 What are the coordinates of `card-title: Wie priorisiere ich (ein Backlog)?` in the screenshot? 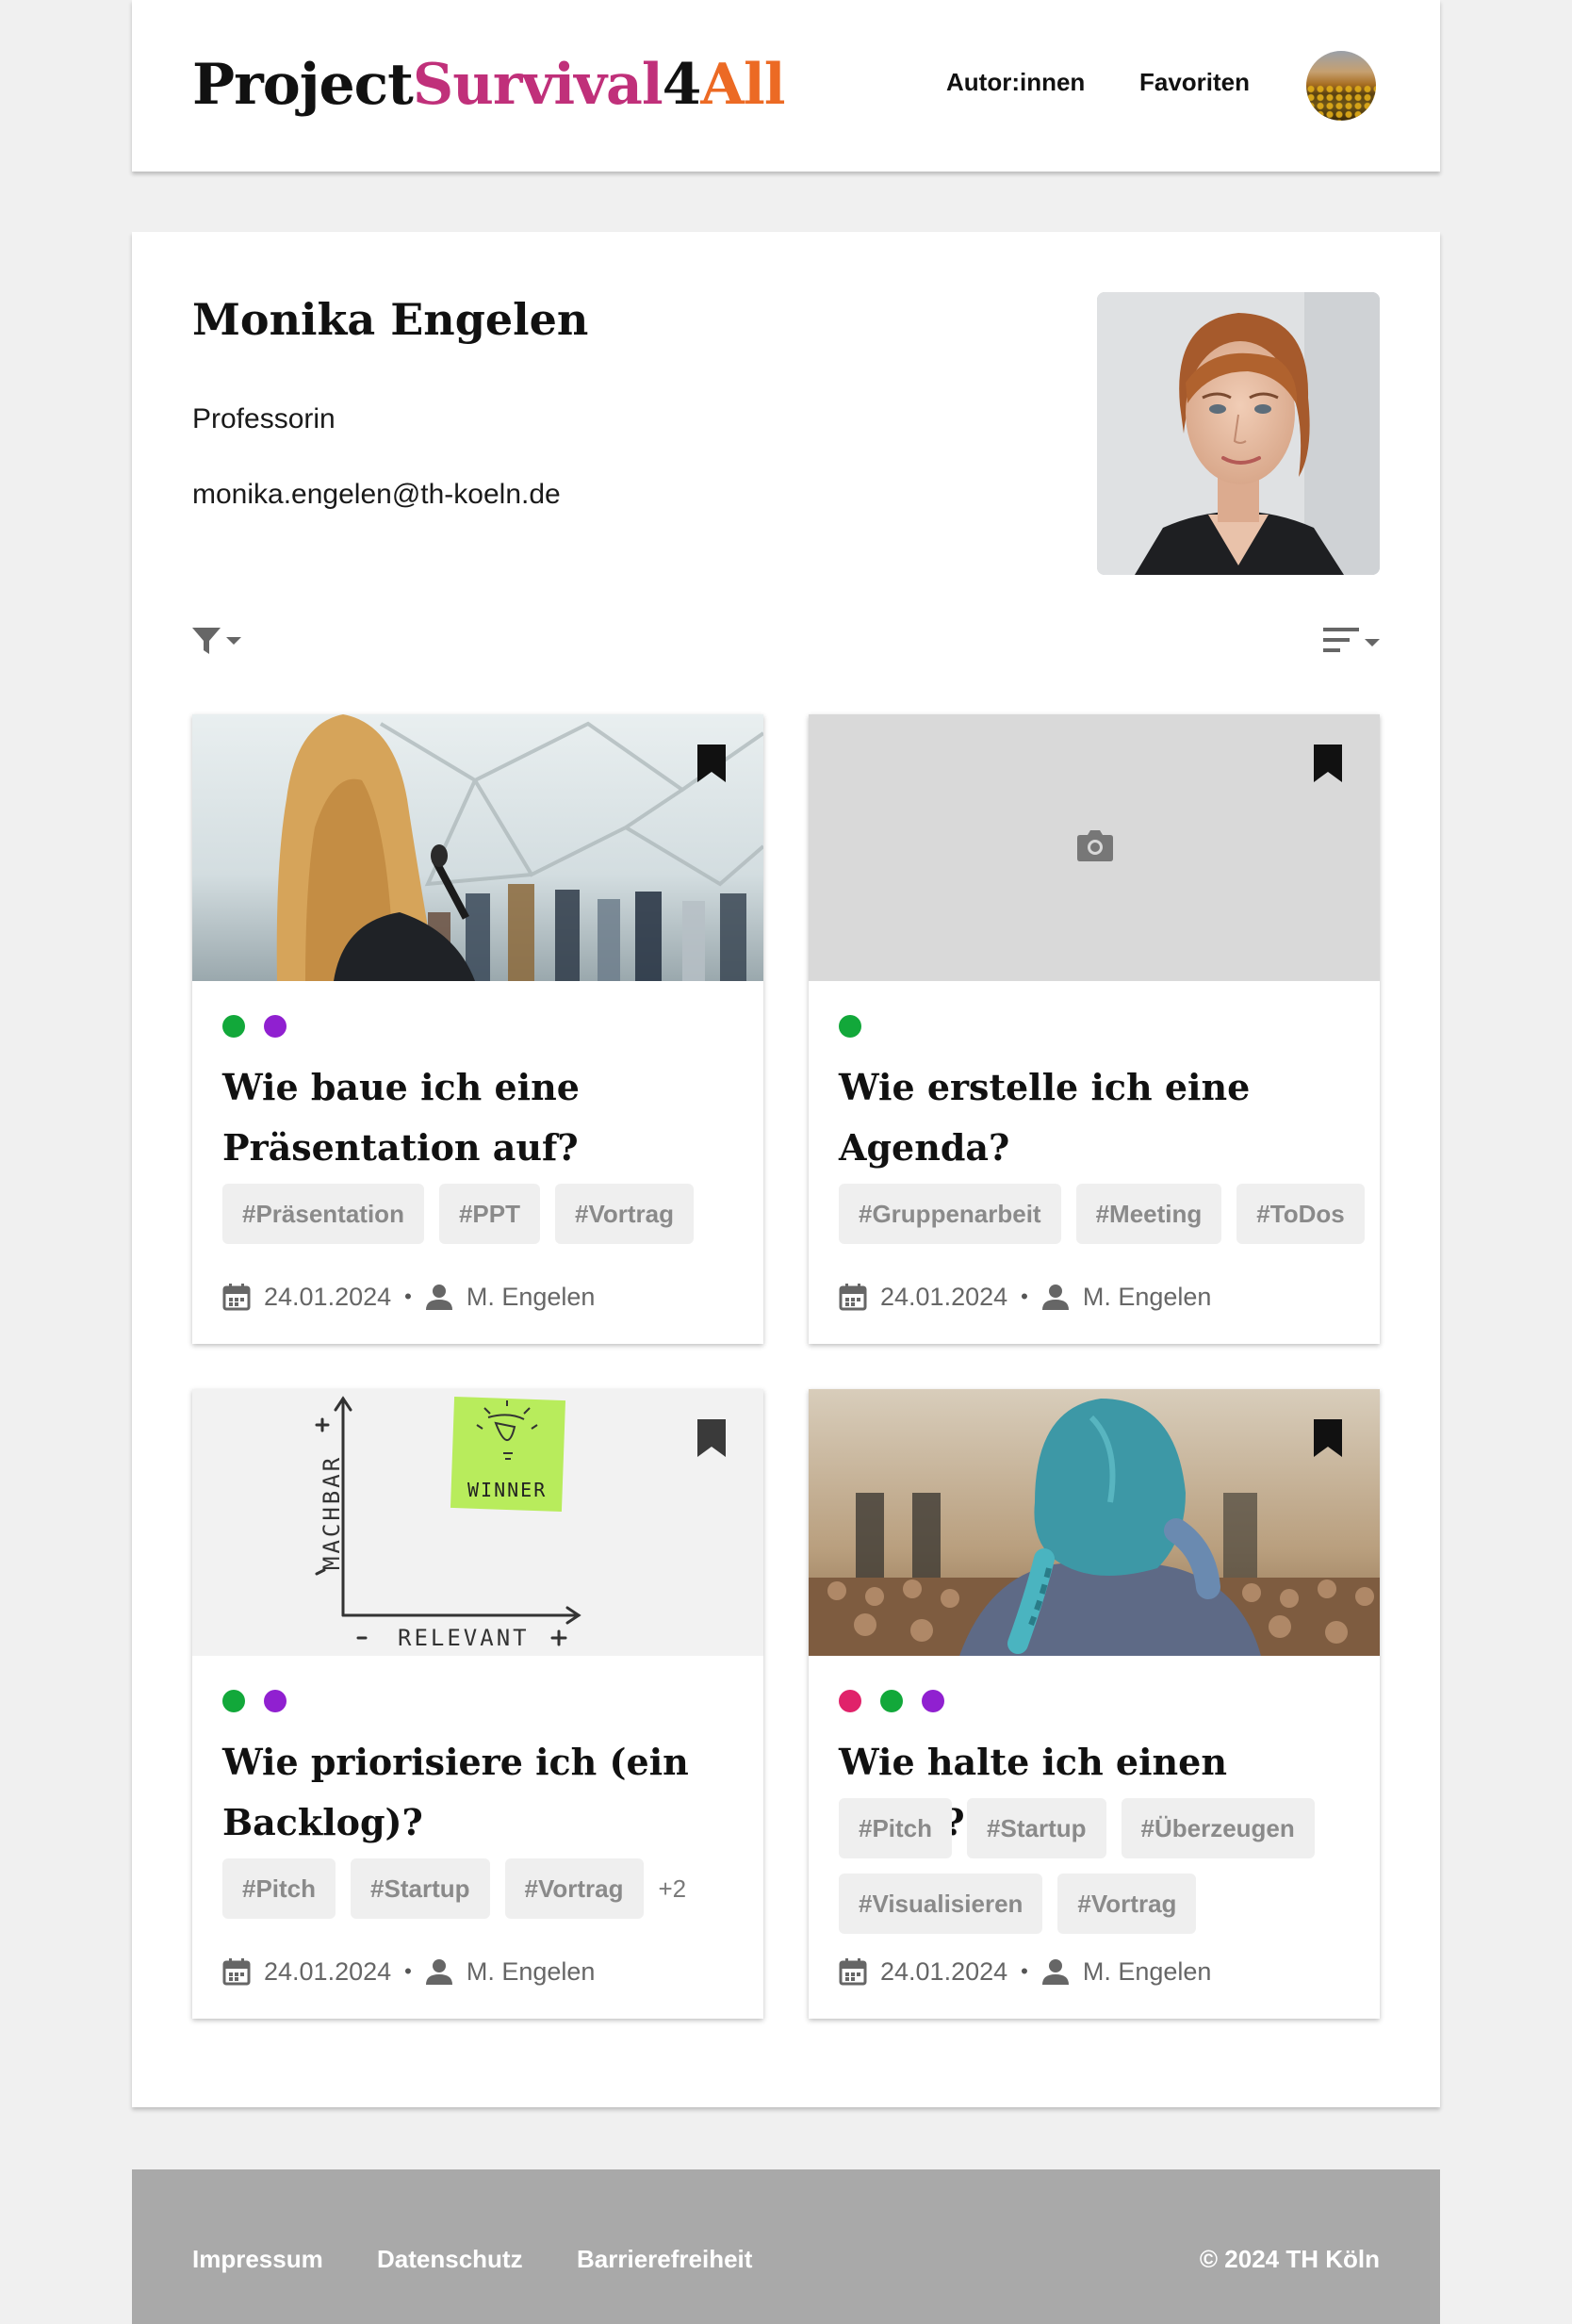 It's located at (482, 1792).